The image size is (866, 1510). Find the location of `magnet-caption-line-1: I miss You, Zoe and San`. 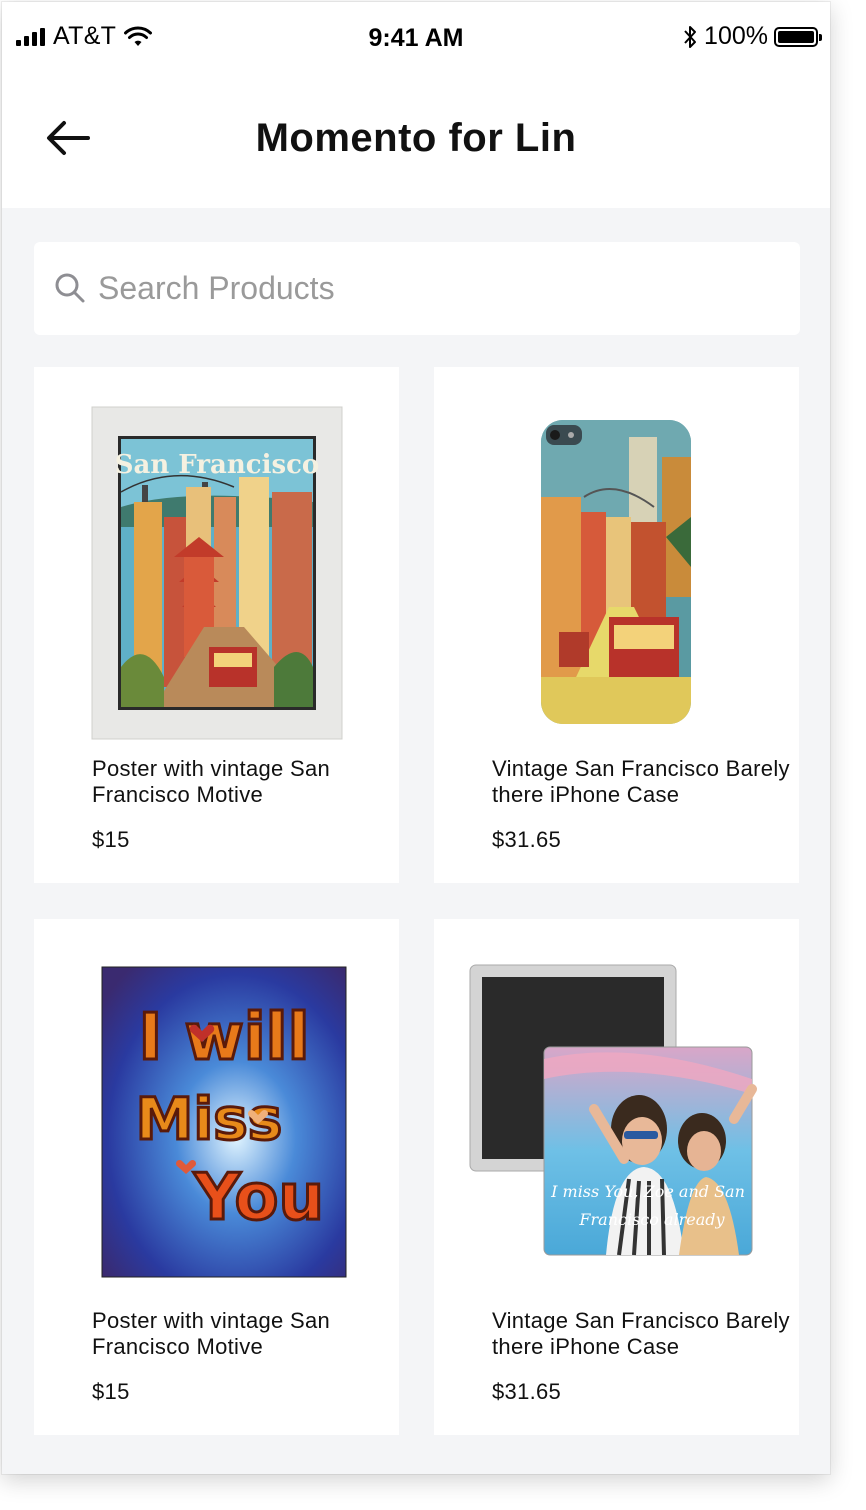

magnet-caption-line-1: I miss You, Zoe and San is located at coordinates (647, 1191).